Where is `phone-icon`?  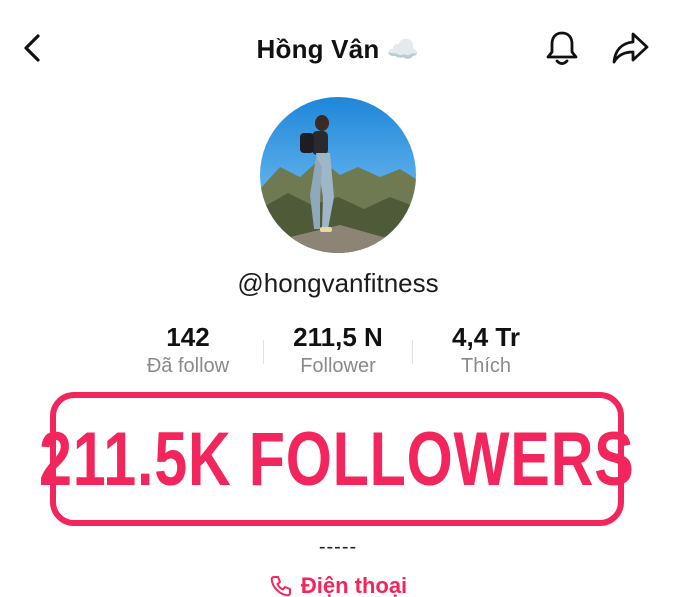
phone-icon is located at coordinates (280, 586).